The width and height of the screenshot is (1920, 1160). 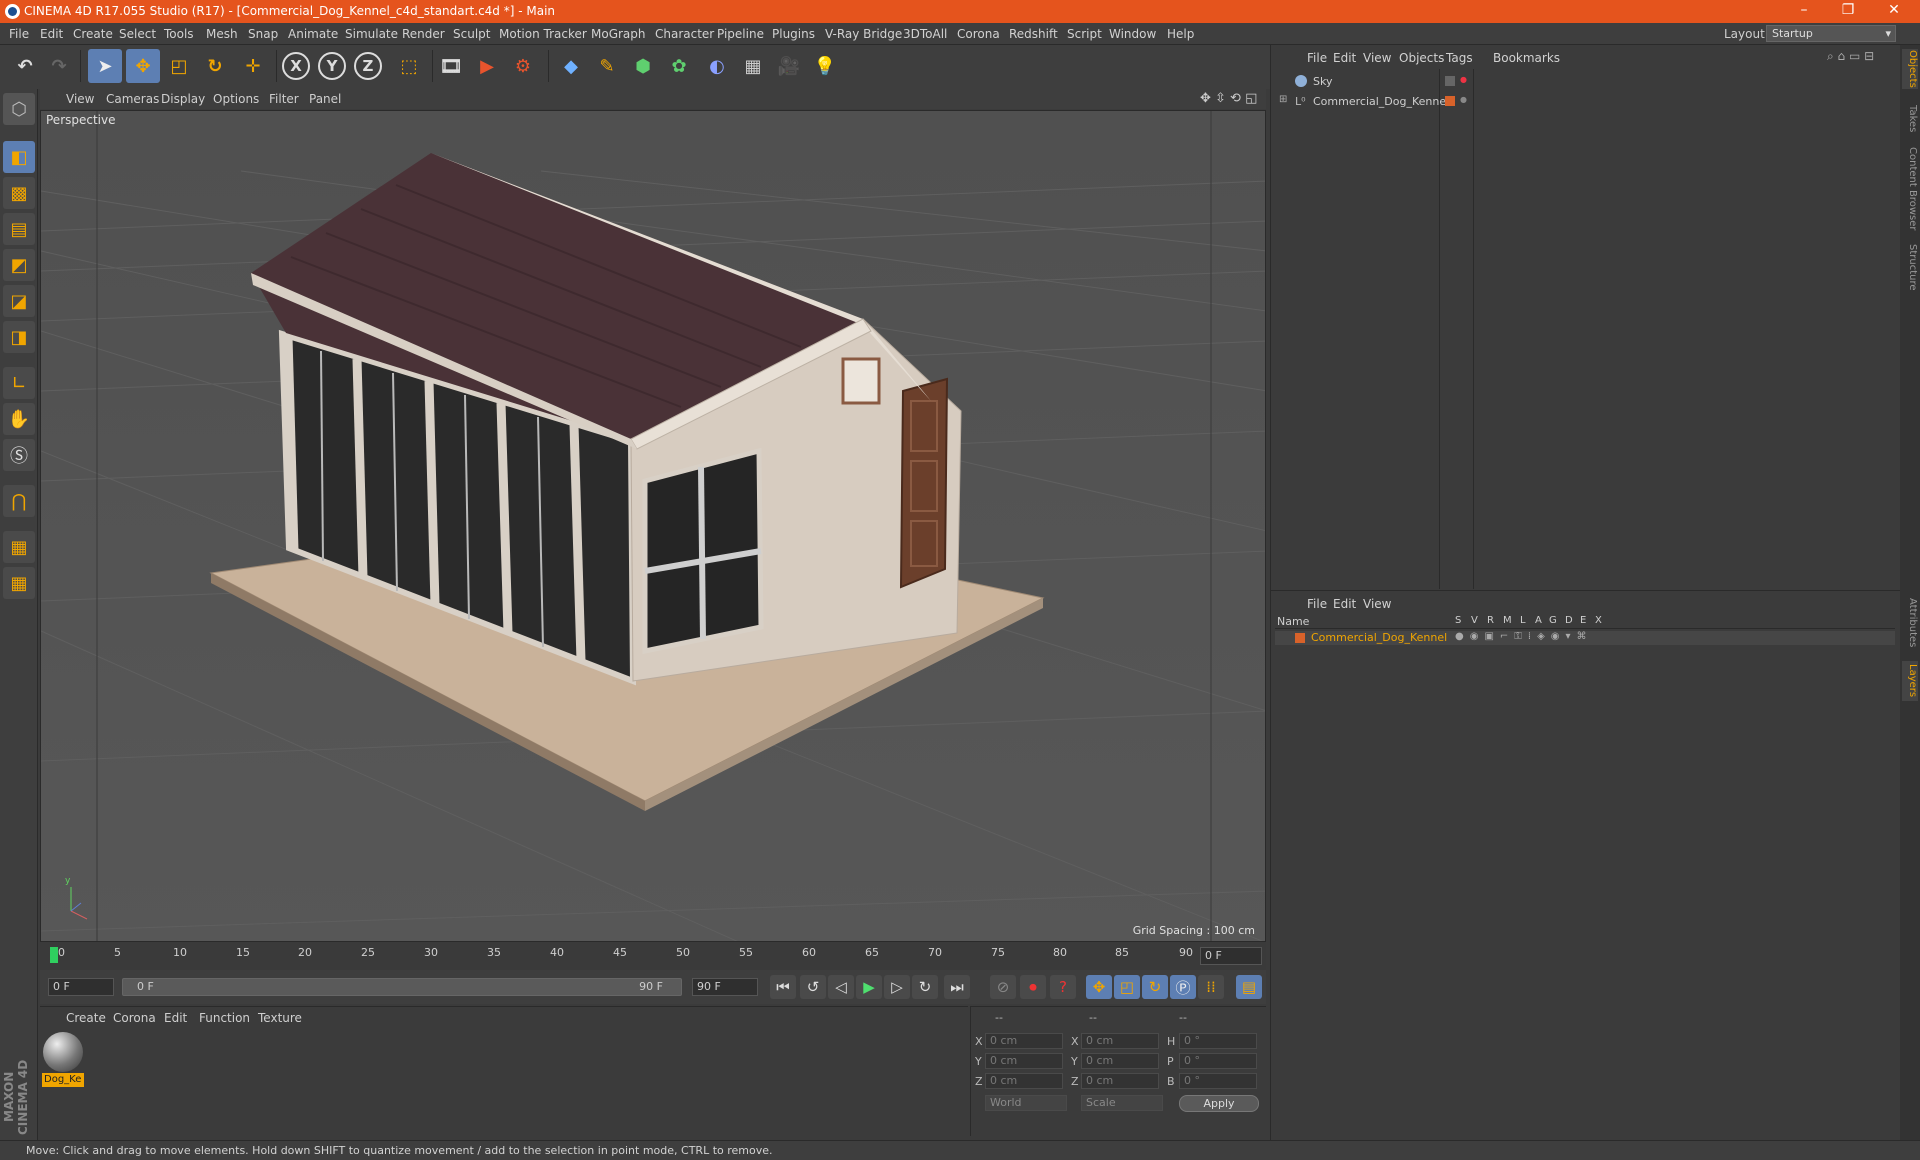 I want to click on pen-icon: ✎, so click(x=607, y=66).